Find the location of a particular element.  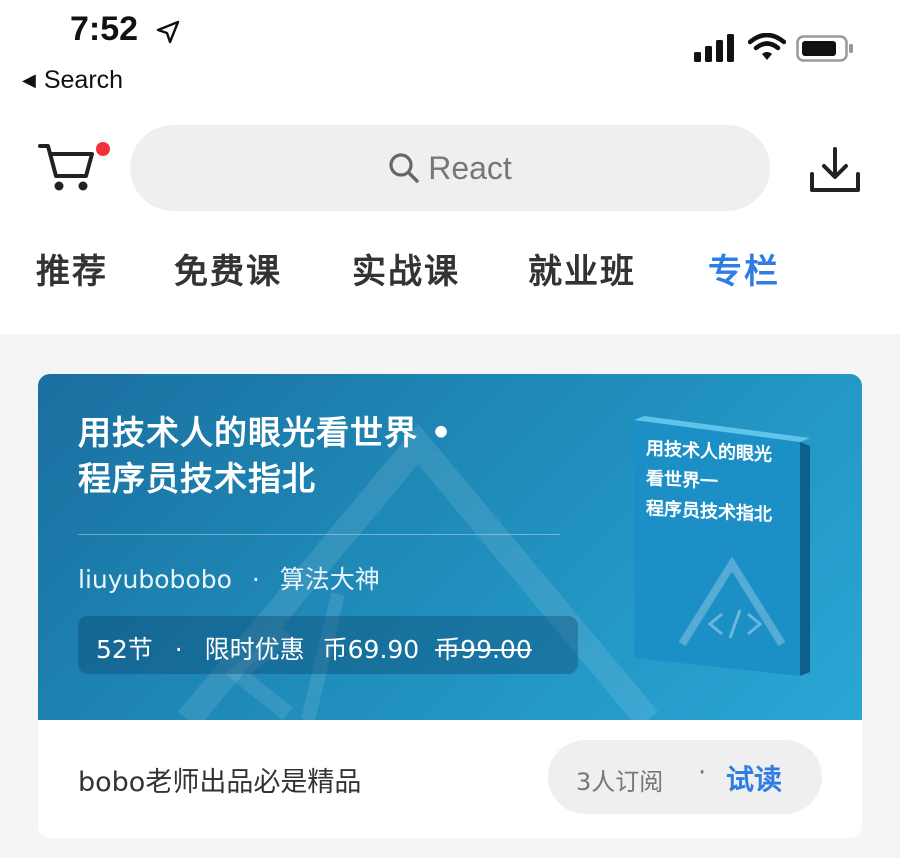

status-bar: 7:52 ◀ Search is located at coordinates (450, 55).